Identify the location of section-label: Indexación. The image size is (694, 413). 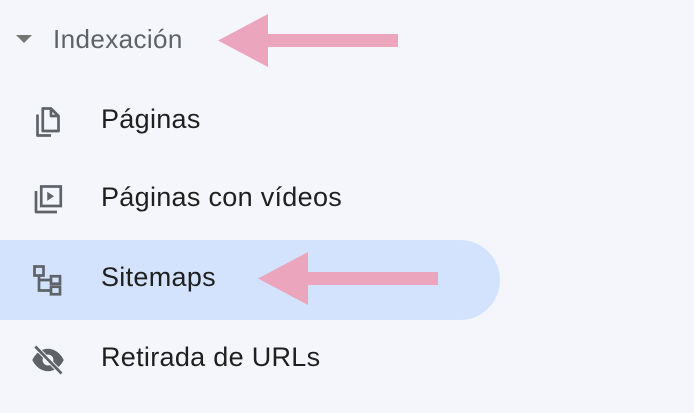
(118, 39).